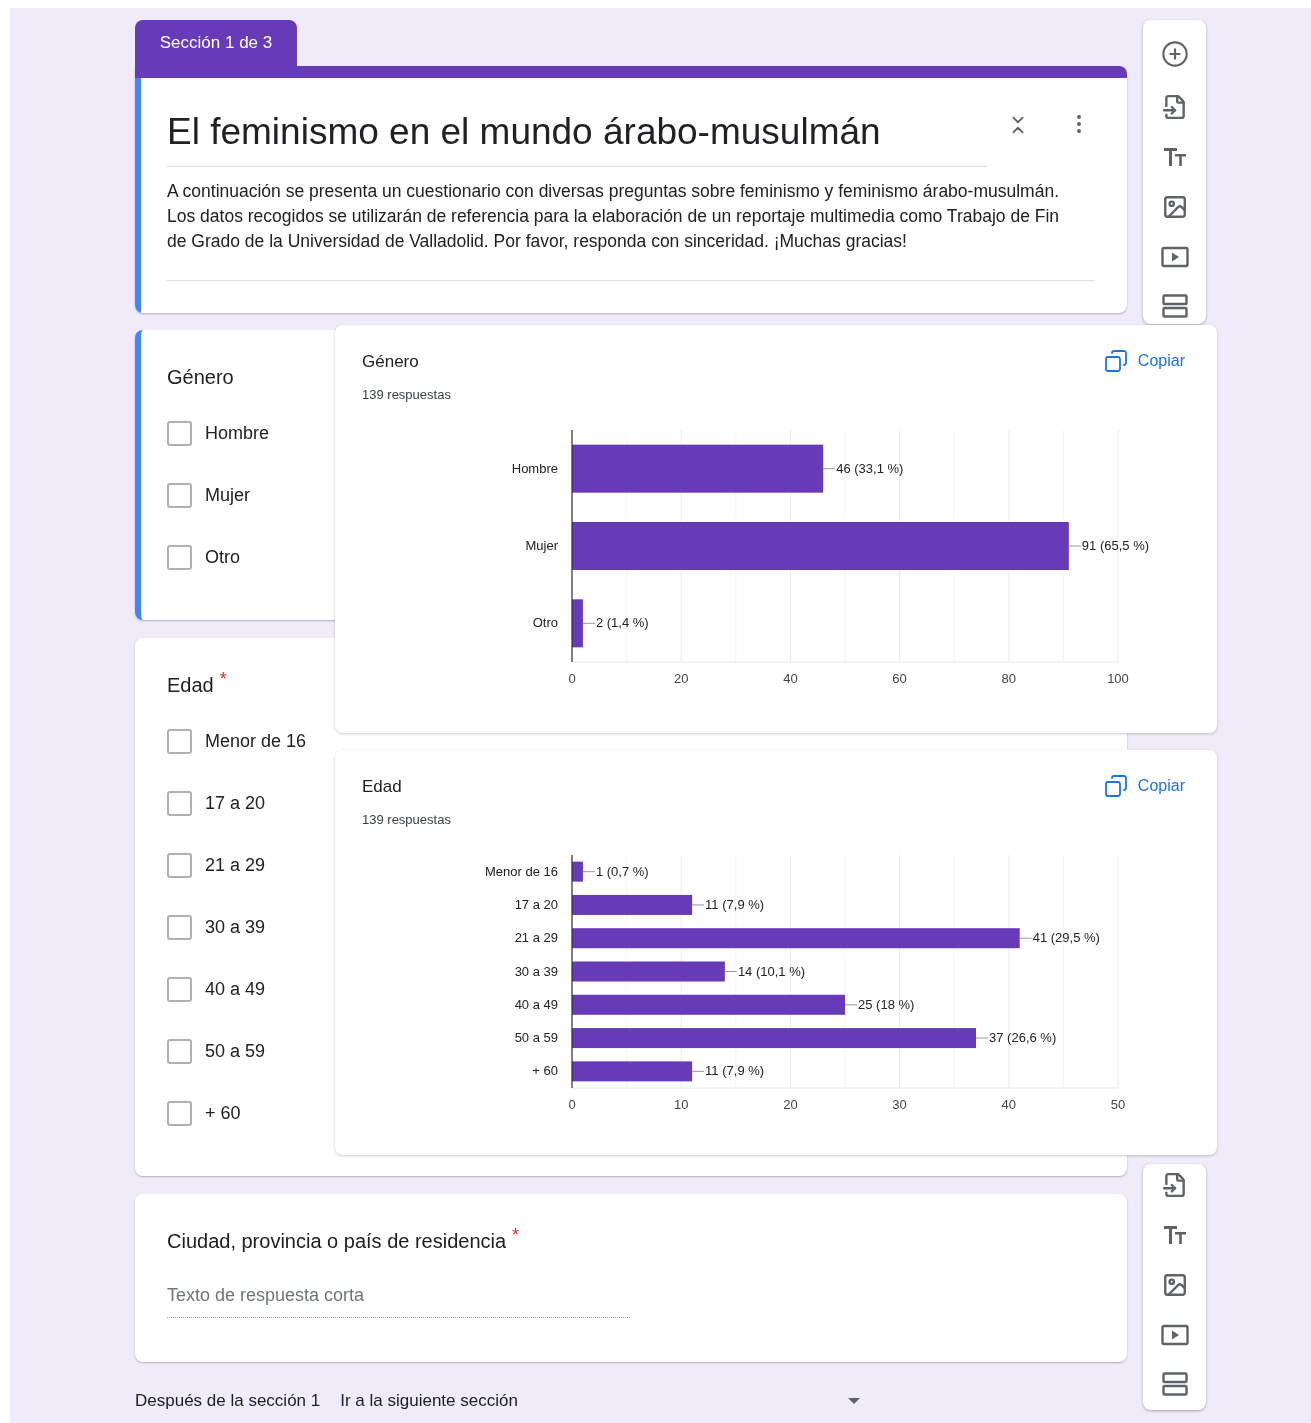 The image size is (1311, 1423). I want to click on option-label: 50 a 59, so click(235, 1051).